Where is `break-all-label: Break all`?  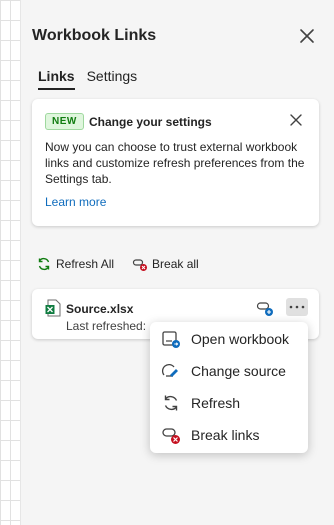
break-all-label: Break all is located at coordinates (175, 264).